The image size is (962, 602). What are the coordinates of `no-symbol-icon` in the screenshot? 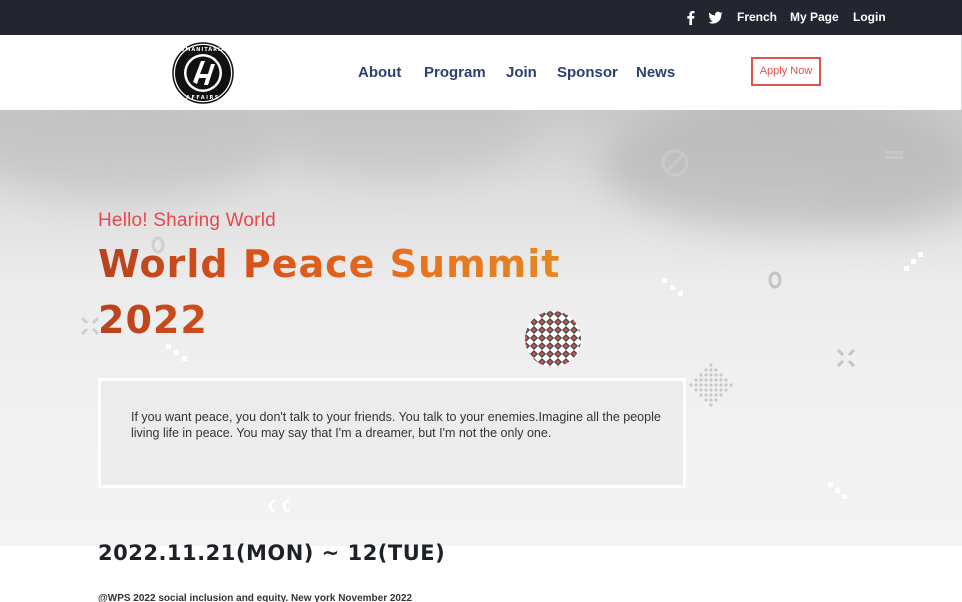 It's located at (675, 163).